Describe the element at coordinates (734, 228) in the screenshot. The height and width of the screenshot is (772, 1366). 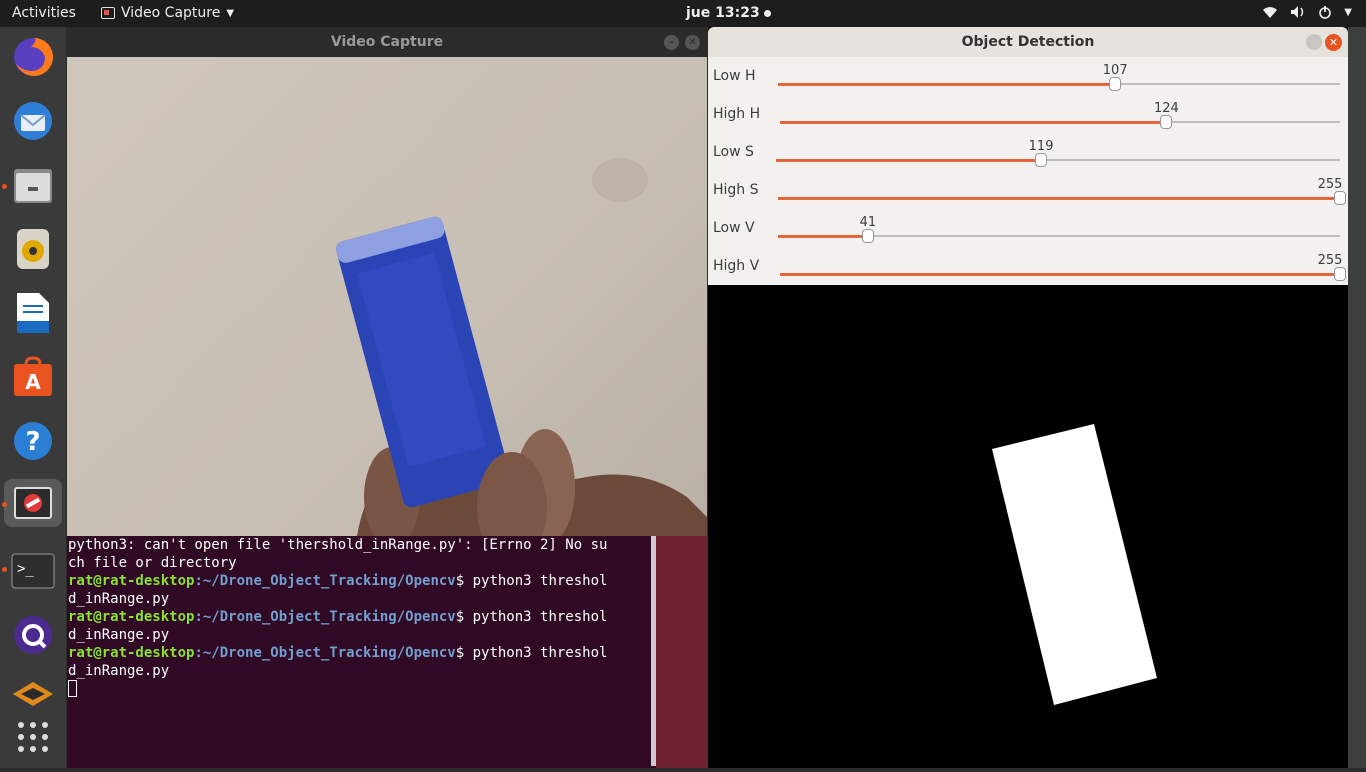
I see `trackbar-label: Low V` at that location.